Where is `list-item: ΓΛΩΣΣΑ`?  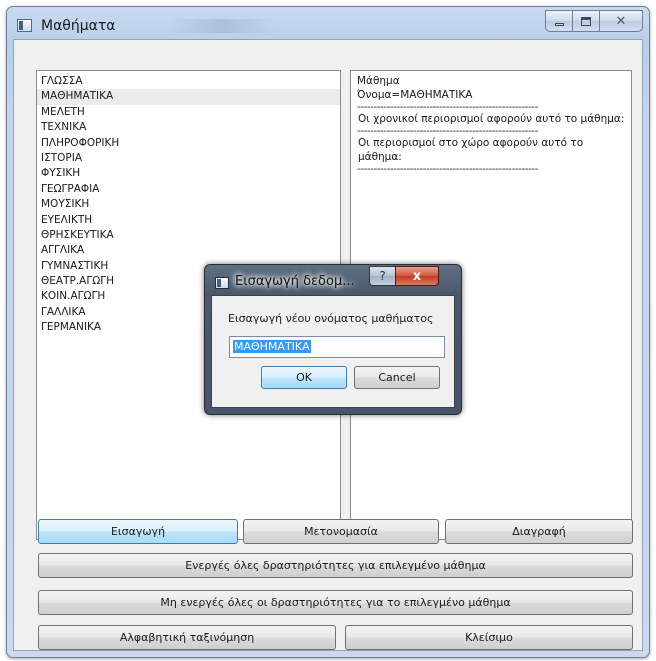 list-item: ΓΛΩΣΣΑ is located at coordinates (188, 81).